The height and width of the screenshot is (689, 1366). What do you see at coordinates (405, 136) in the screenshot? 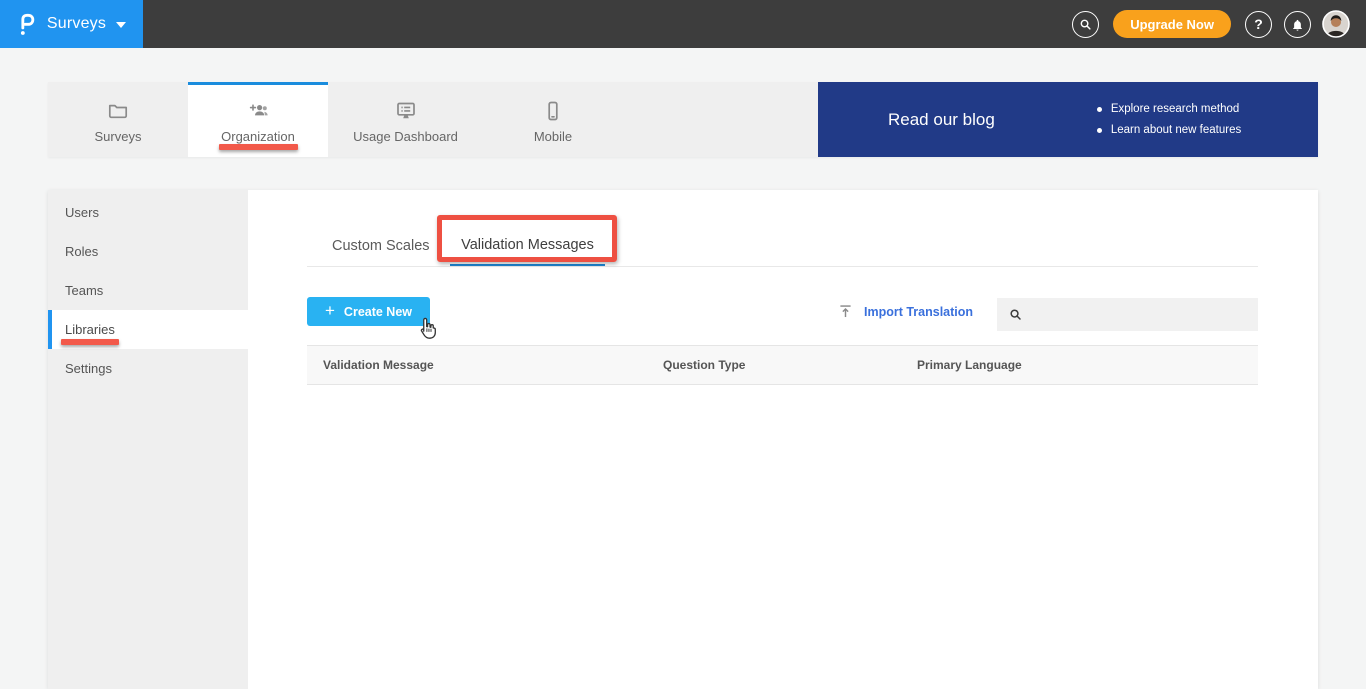
I see `nav-tab-label: Usage Dashboard` at bounding box center [405, 136].